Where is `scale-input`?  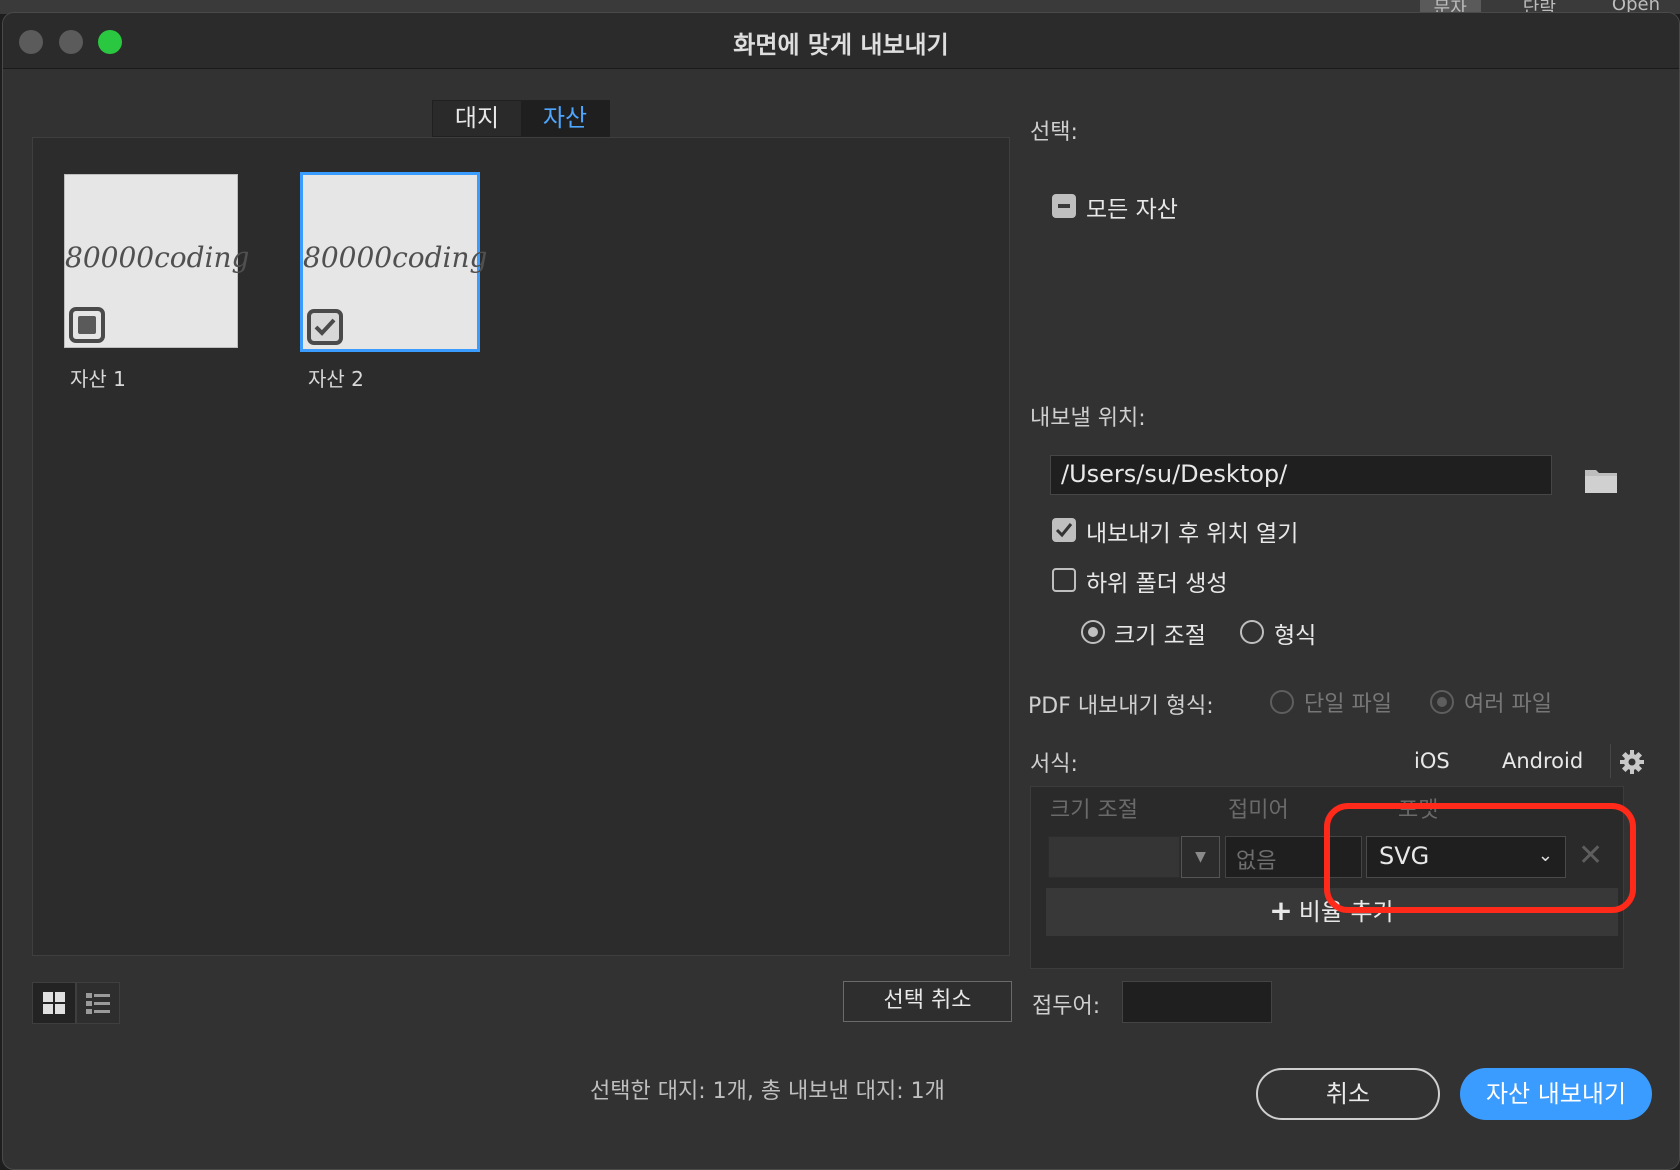 scale-input is located at coordinates (1114, 857).